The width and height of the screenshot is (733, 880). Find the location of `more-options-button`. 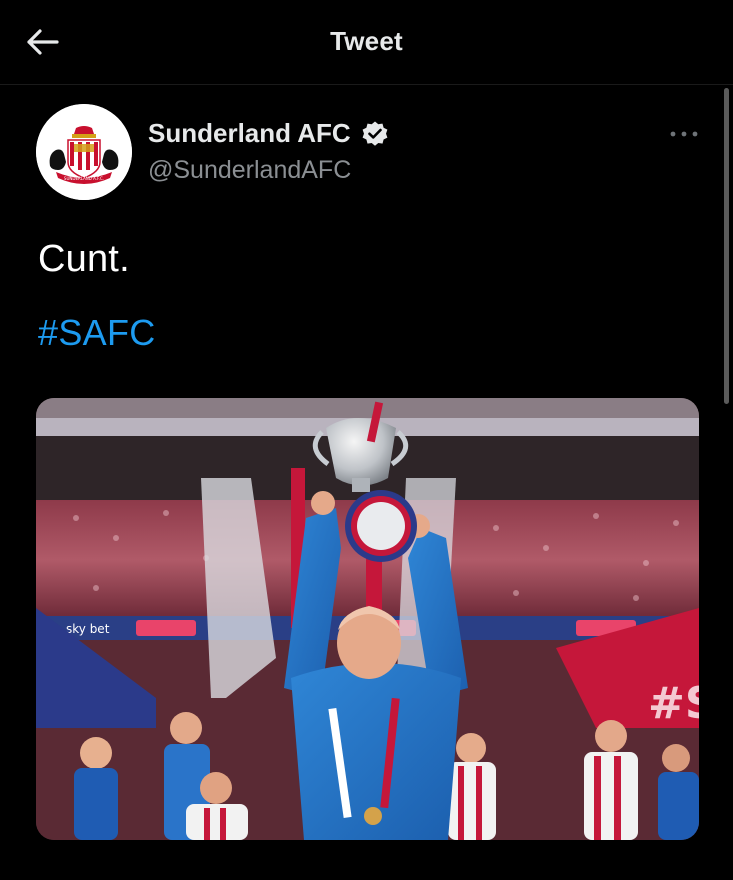

more-options-button is located at coordinates (684, 134).